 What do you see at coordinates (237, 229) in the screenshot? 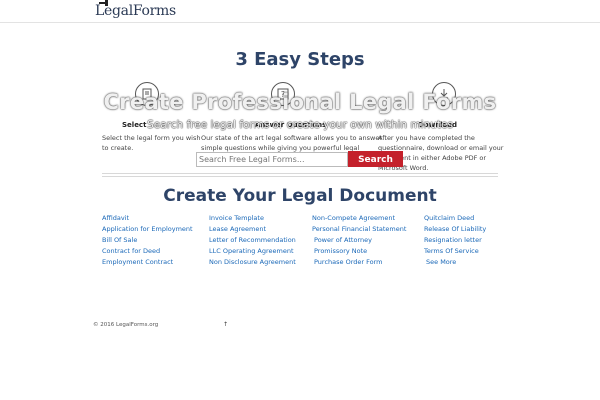
I see `doc-link-lease-agreement: Lease Agreement` at bounding box center [237, 229].